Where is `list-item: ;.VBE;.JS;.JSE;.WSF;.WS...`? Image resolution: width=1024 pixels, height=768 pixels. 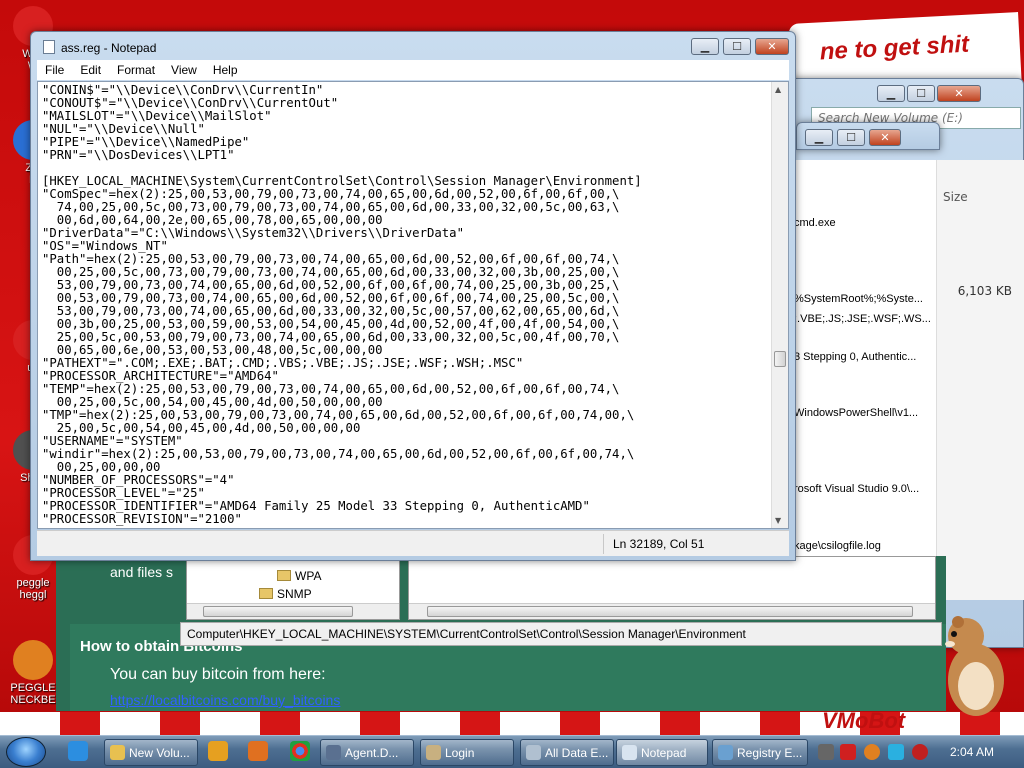
list-item: ;.VBE;.JS;.JSE;.WSF;.WS... is located at coordinates (862, 319).